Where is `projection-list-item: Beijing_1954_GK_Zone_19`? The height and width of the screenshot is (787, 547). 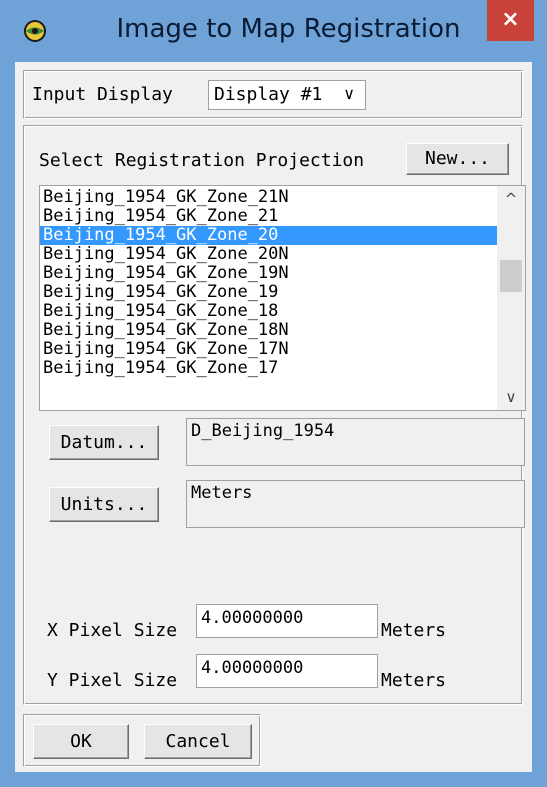 projection-list-item: Beijing_1954_GK_Zone_19 is located at coordinates (269, 292).